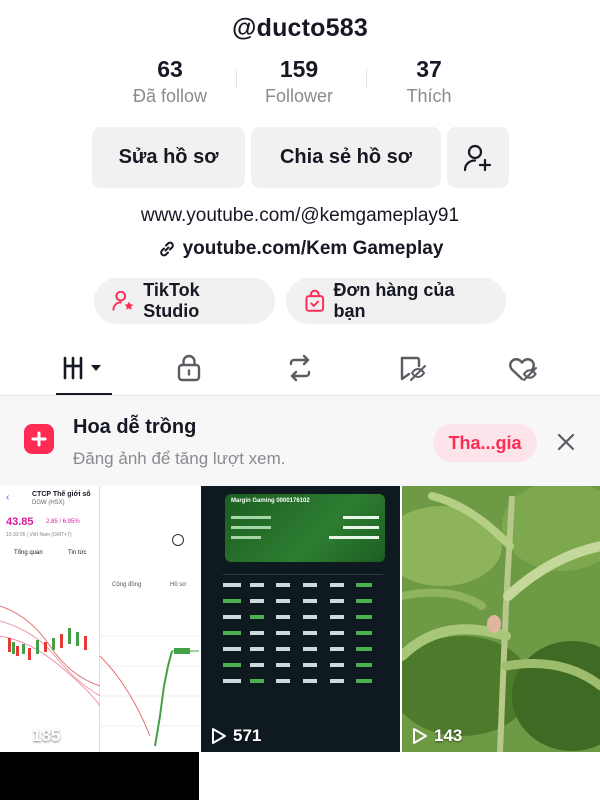 The image size is (600, 800). I want to click on thumb-tab-profile: Hồ sơ, so click(178, 585).